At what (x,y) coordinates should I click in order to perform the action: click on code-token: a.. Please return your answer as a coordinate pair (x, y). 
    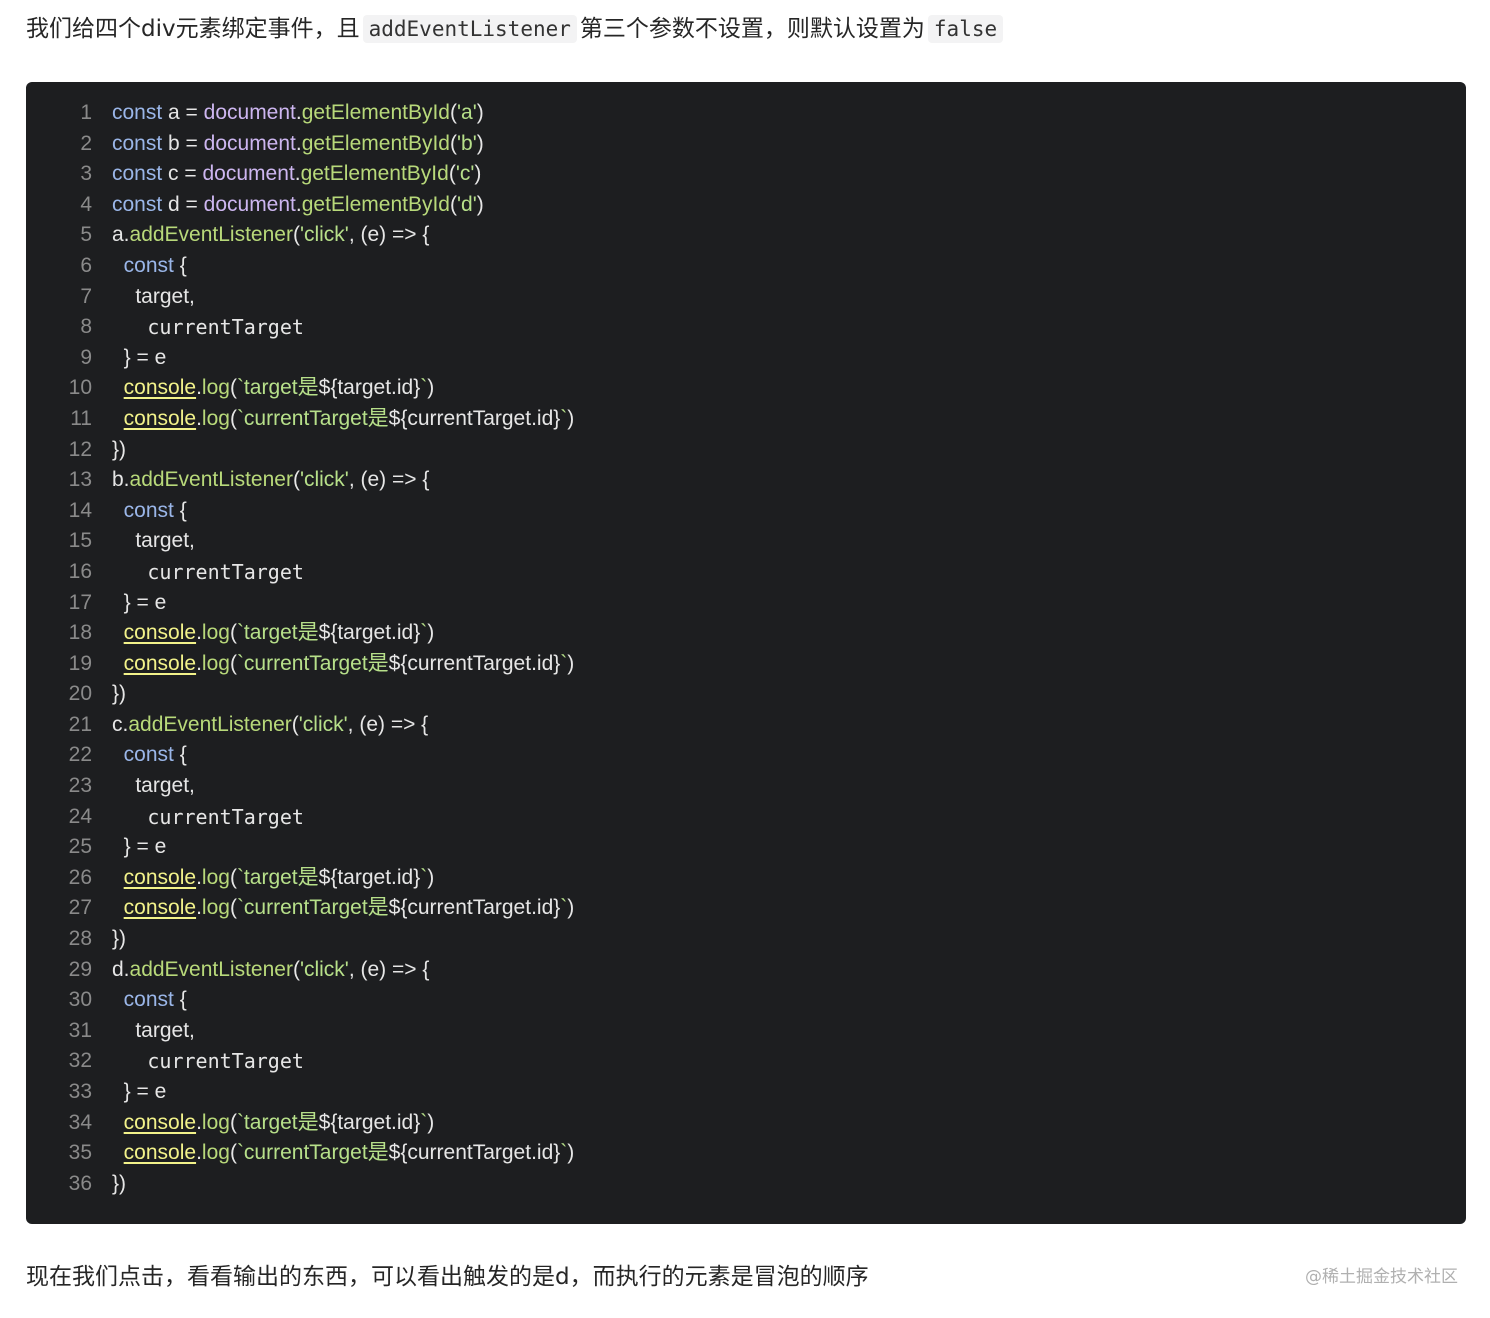
    Looking at the image, I should click on (121, 235).